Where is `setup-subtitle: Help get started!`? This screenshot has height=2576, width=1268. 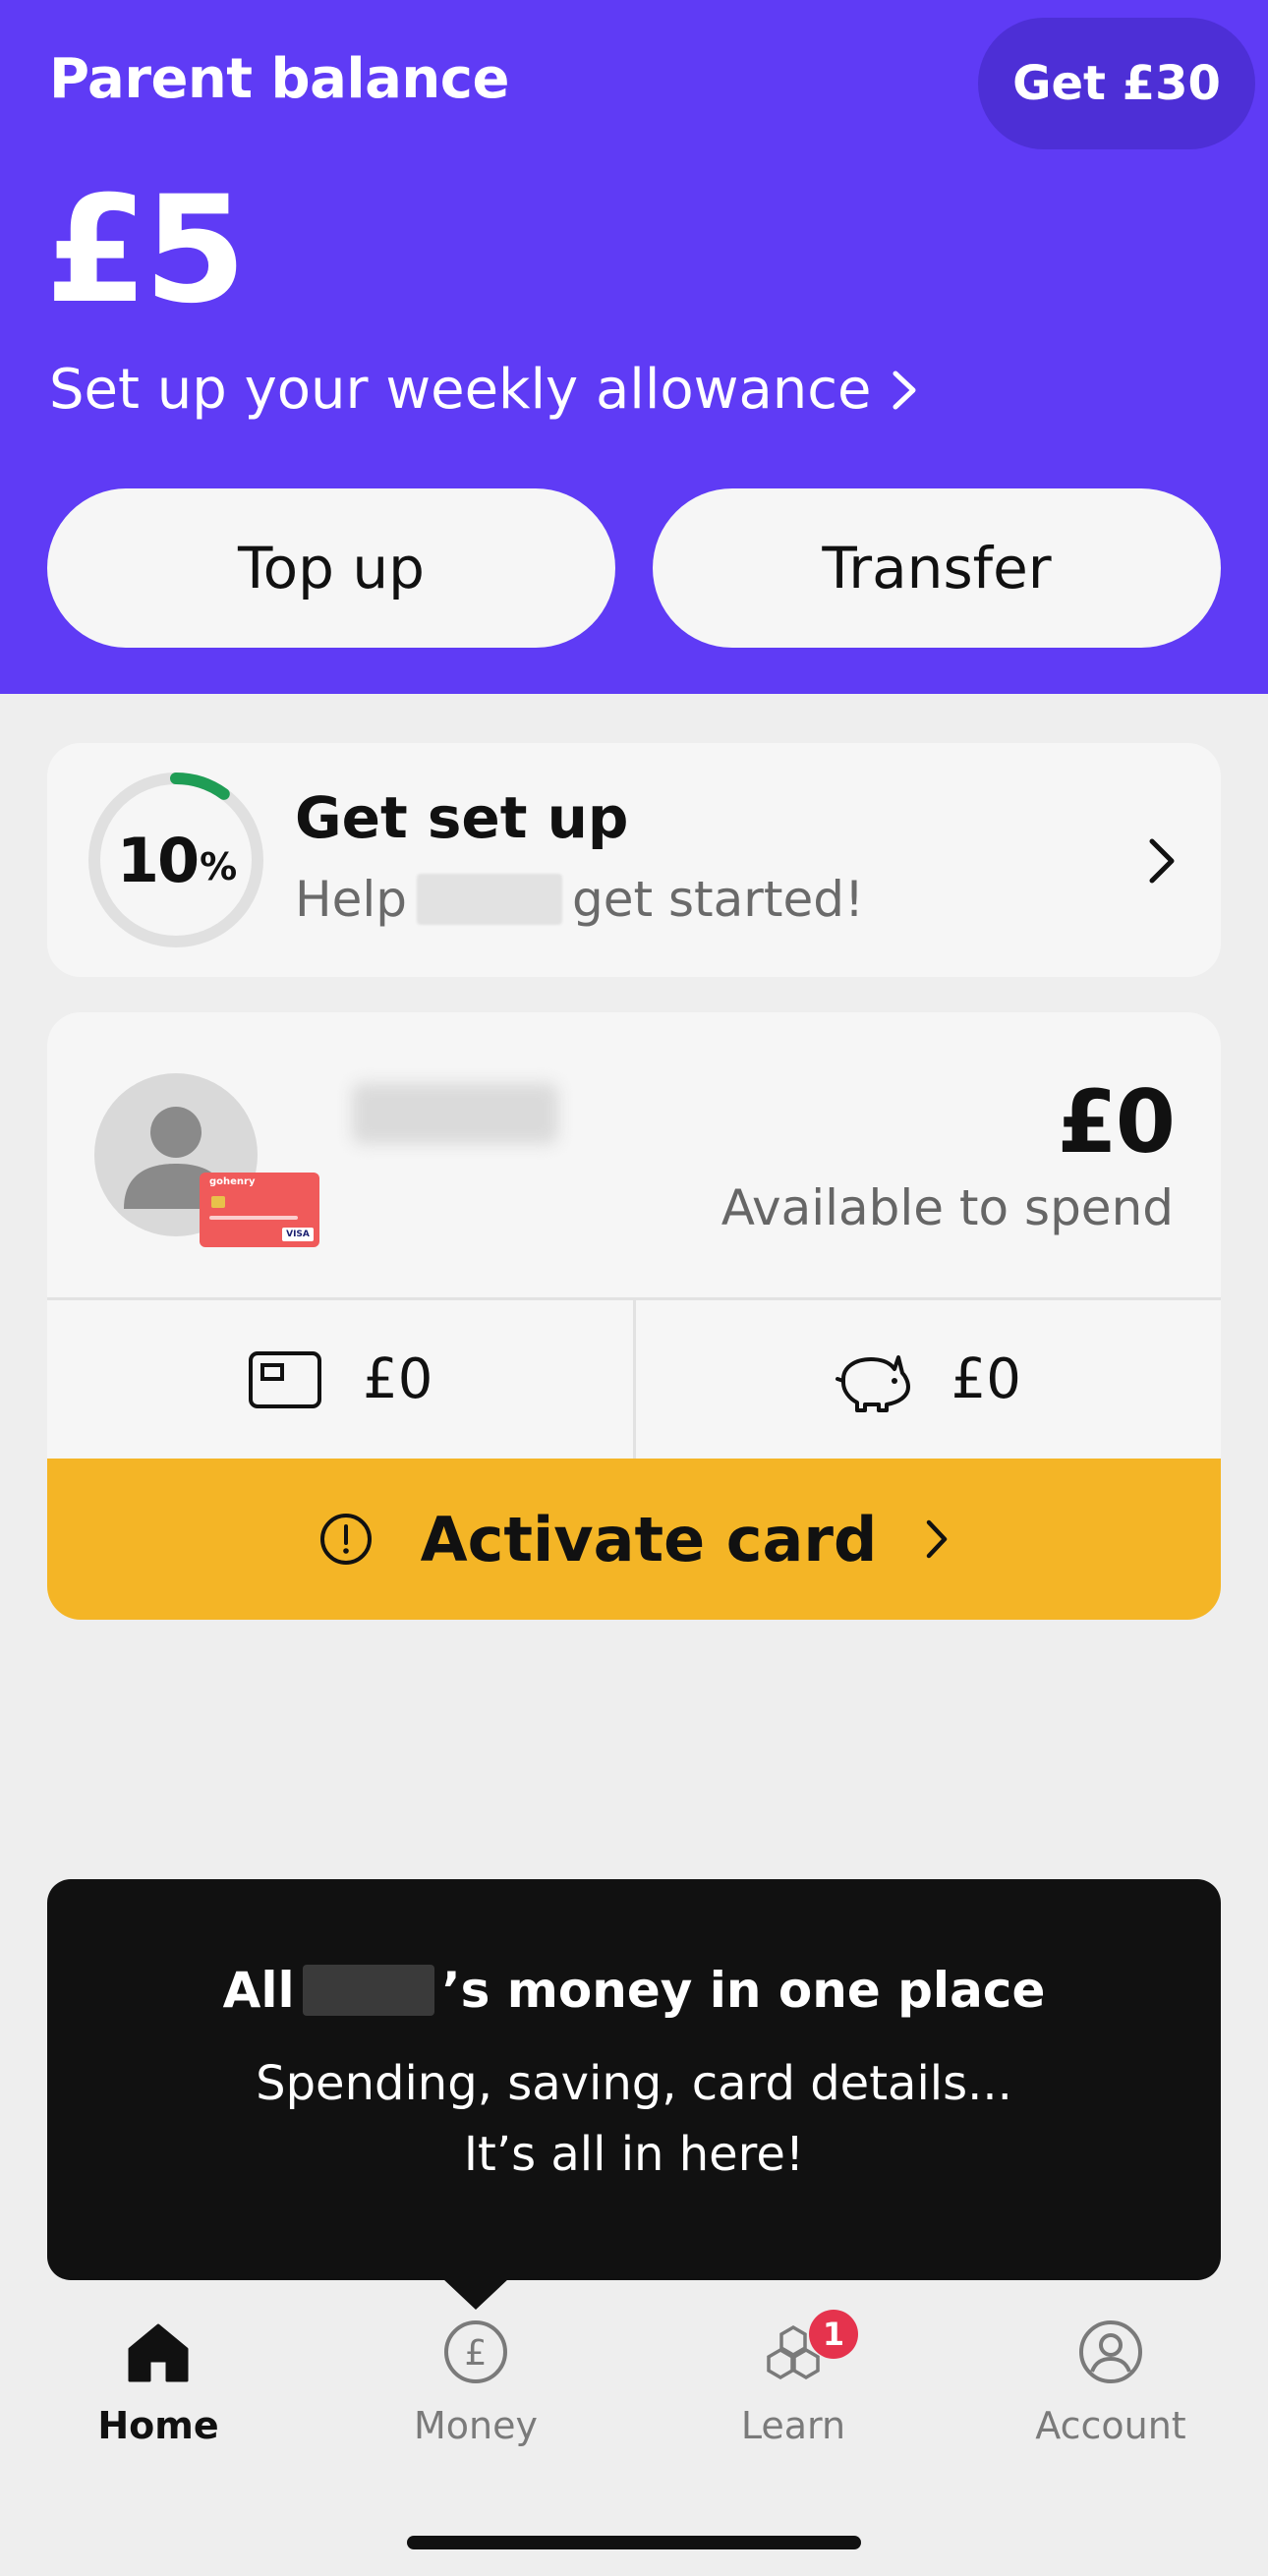
setup-subtitle: Help get started! is located at coordinates (579, 900).